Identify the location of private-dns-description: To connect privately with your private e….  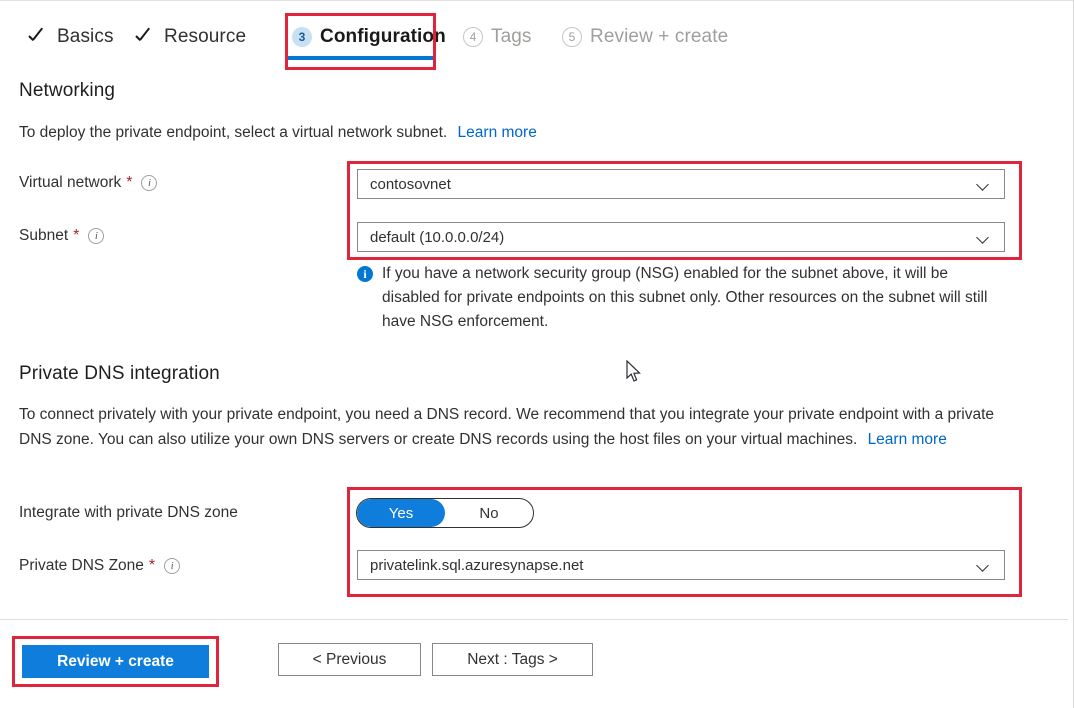
(511, 427).